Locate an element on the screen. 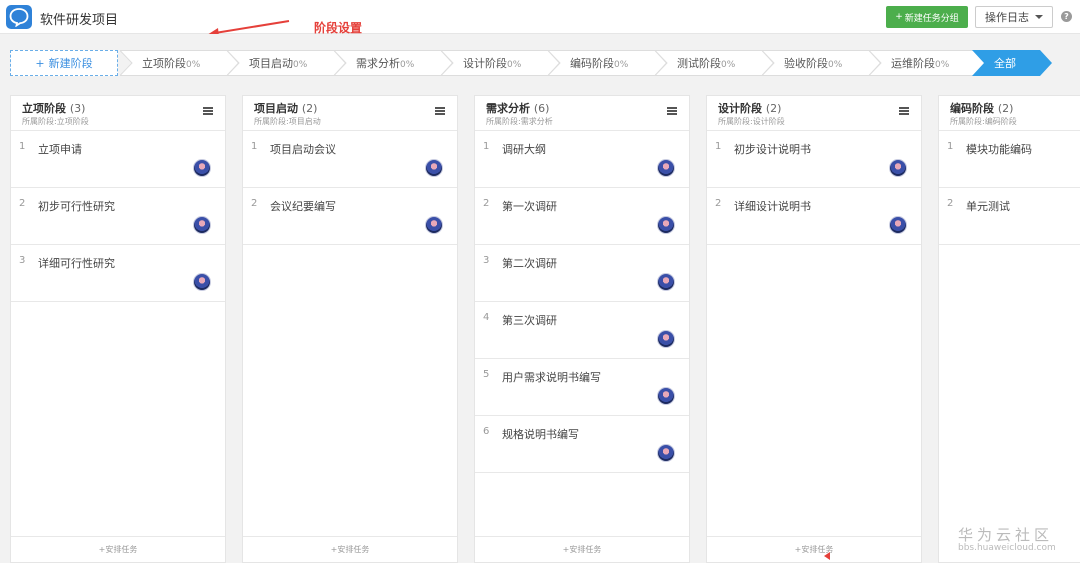 This screenshot has width=1080, height=563. task-name: 第三次调研 is located at coordinates (529, 320).